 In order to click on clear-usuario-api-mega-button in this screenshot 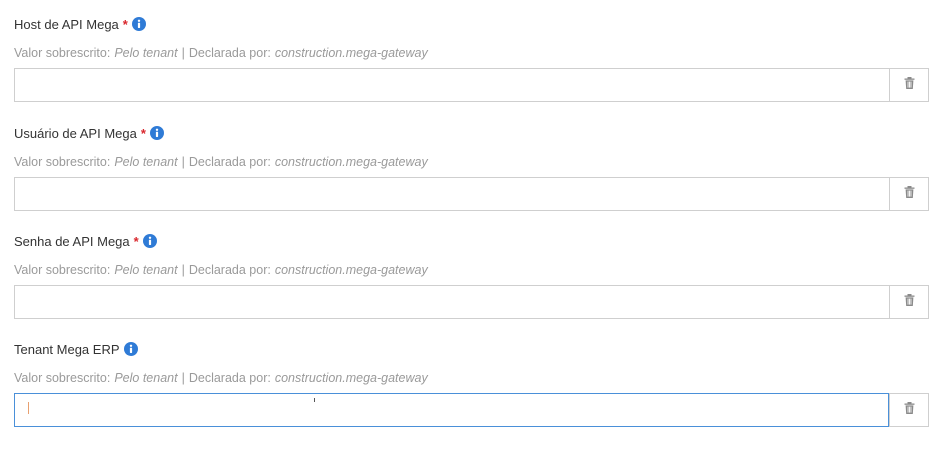, I will do `click(909, 194)`.